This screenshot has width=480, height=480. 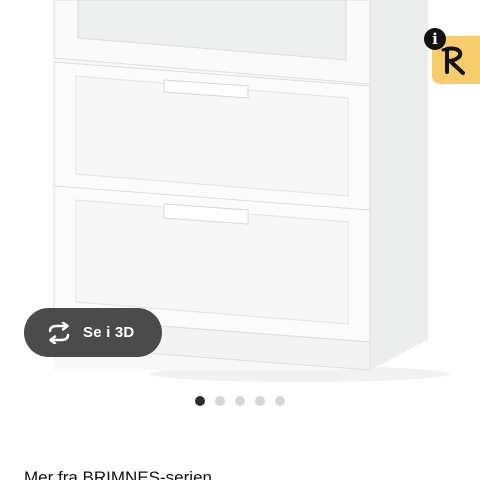 What do you see at coordinates (118, 474) in the screenshot?
I see `series-link: Mer fra BRIMNES-serien` at bounding box center [118, 474].